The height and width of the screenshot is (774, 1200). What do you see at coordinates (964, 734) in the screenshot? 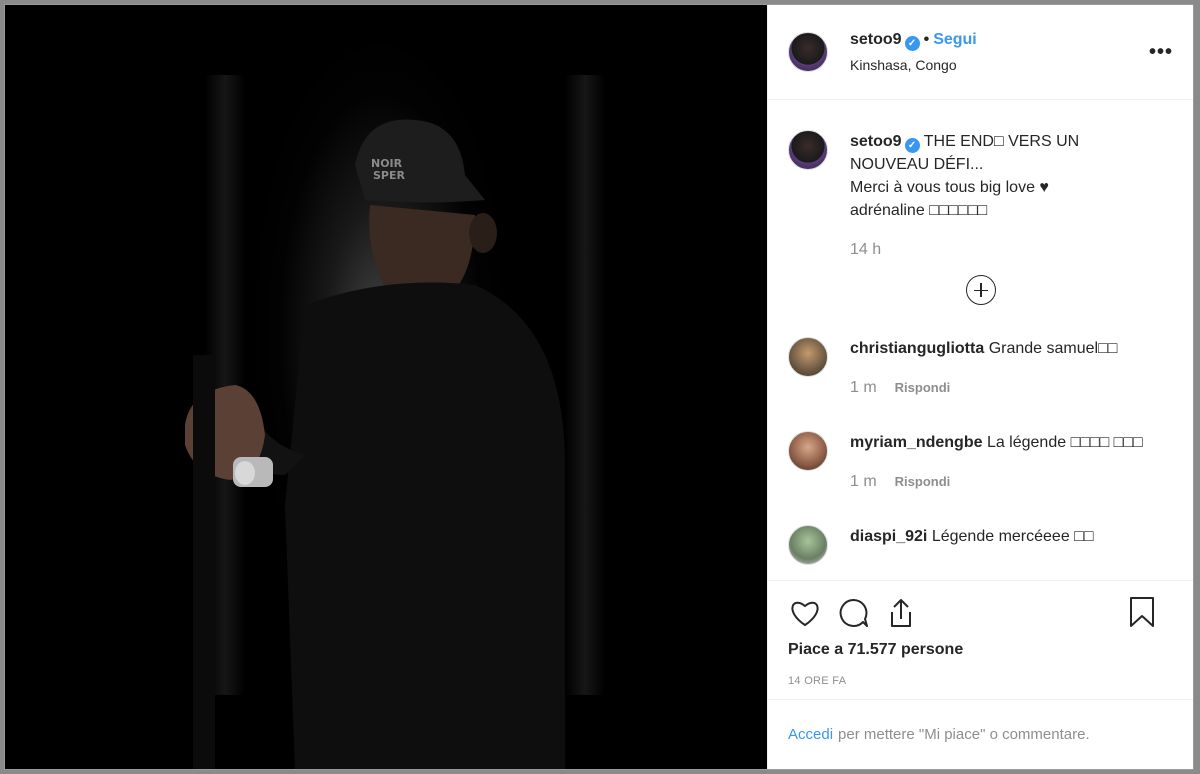
I see `login-prompt-text: per mettere "Mi piace" o commentare.` at bounding box center [964, 734].